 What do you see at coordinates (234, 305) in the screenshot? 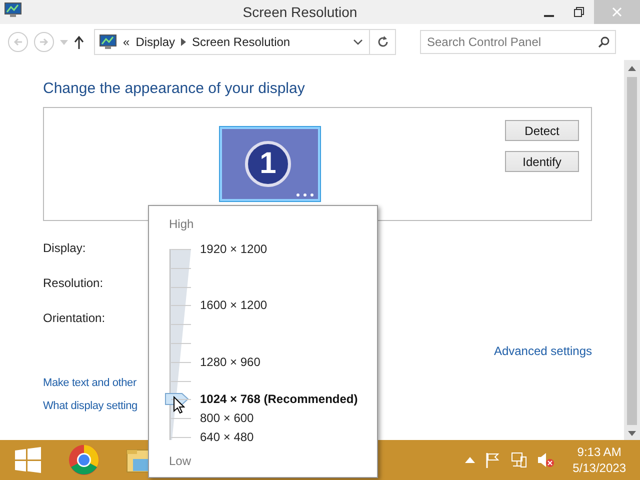
I see `resolution-option: 1600 × 1200` at bounding box center [234, 305].